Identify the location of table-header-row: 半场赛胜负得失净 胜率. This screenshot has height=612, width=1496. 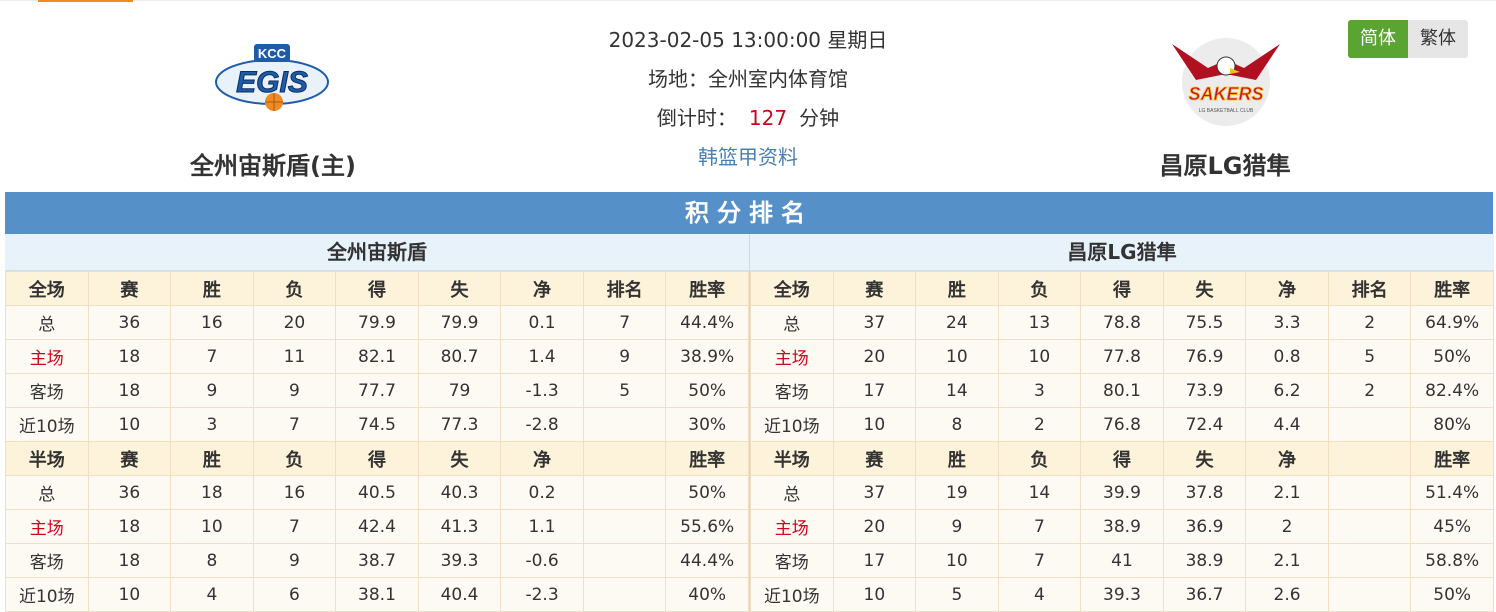
(1122, 458).